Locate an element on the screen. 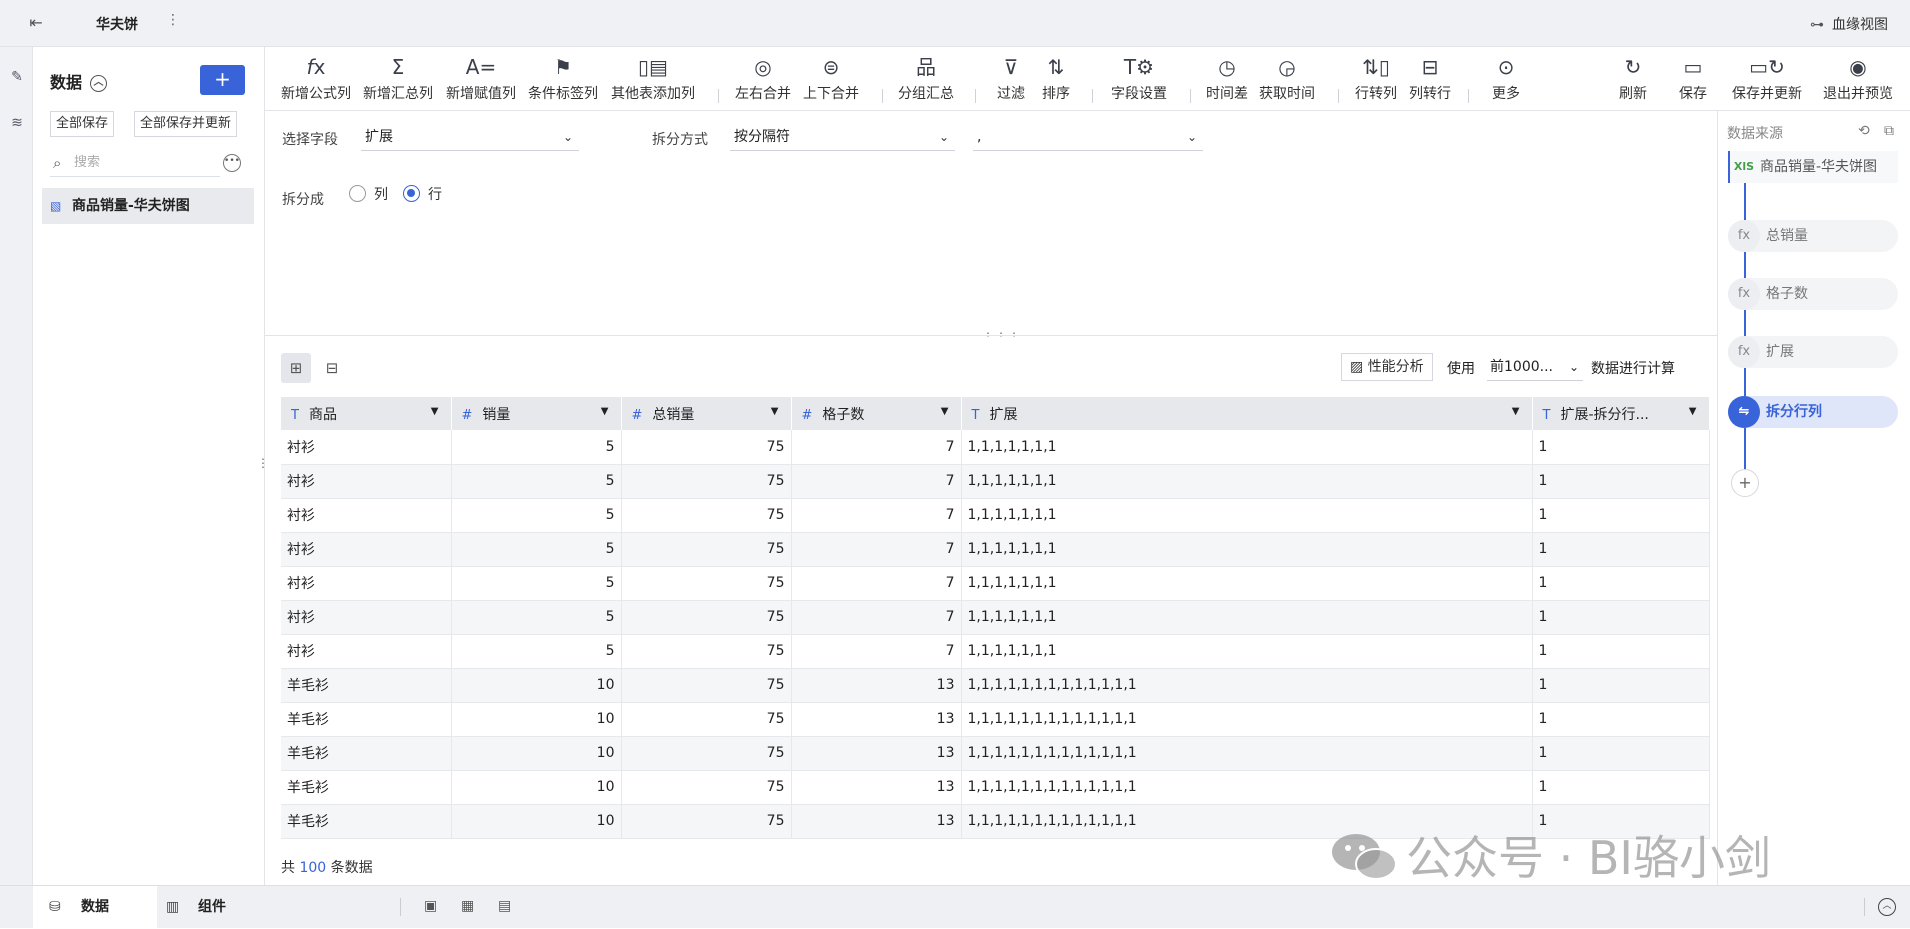 The height and width of the screenshot is (929, 1910). add-formula-column-button: fx 新增公式列 is located at coordinates (316, 78).